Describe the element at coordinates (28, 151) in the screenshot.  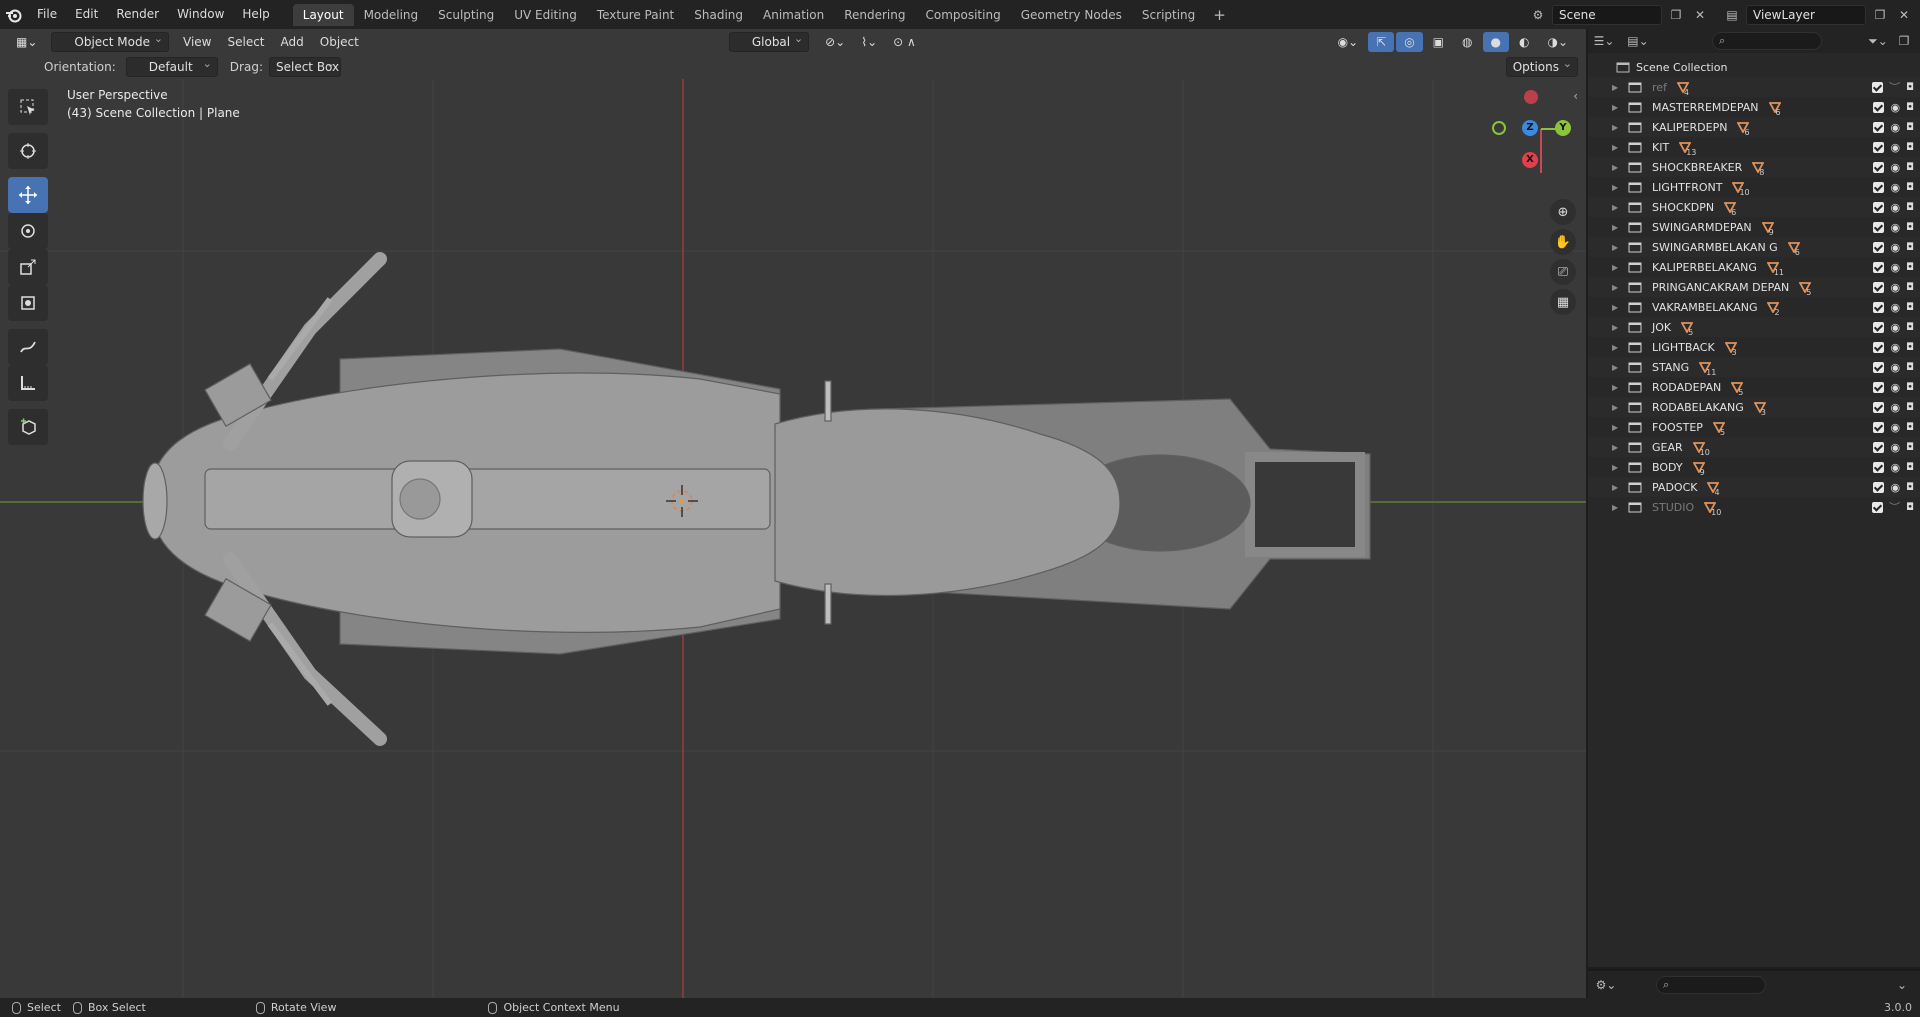
I see `cursor-tool` at that location.